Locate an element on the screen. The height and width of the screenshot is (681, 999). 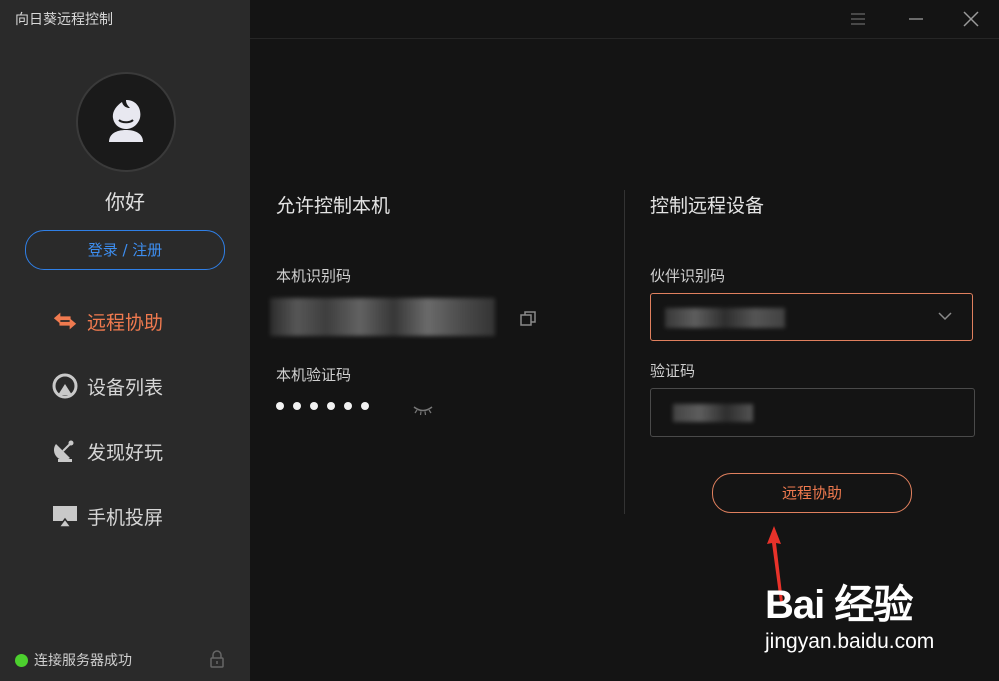
verify-code-label: 验证码 is located at coordinates (673, 371).